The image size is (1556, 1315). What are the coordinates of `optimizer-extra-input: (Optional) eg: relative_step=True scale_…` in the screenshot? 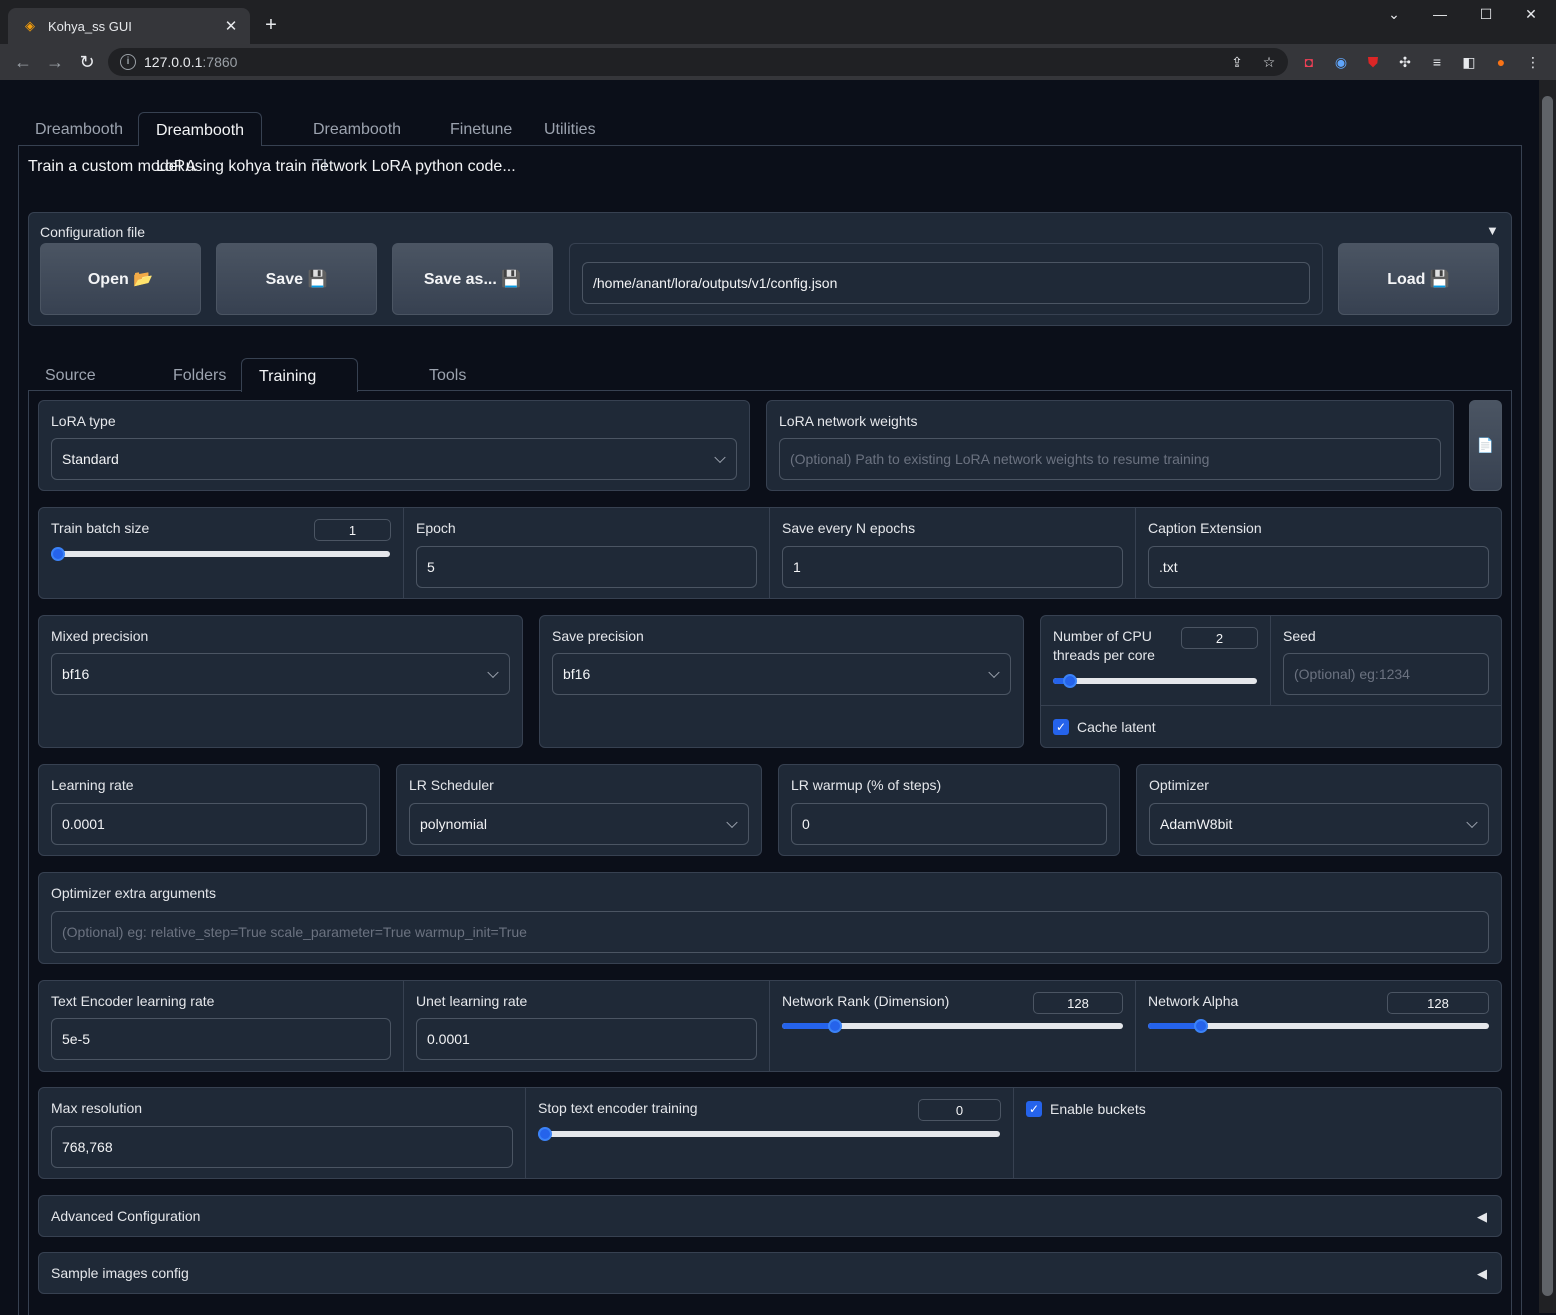 It's located at (770, 932).